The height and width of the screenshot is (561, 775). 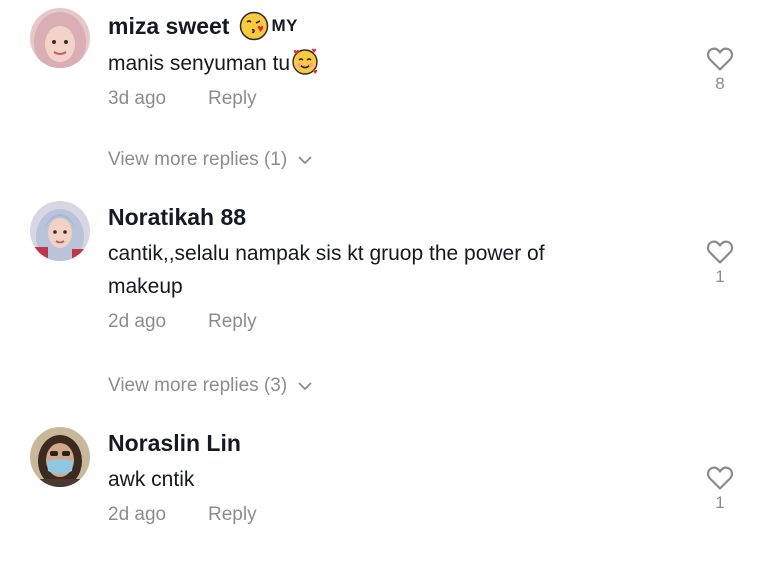 What do you see at coordinates (720, 83) in the screenshot?
I see `like-count: 8` at bounding box center [720, 83].